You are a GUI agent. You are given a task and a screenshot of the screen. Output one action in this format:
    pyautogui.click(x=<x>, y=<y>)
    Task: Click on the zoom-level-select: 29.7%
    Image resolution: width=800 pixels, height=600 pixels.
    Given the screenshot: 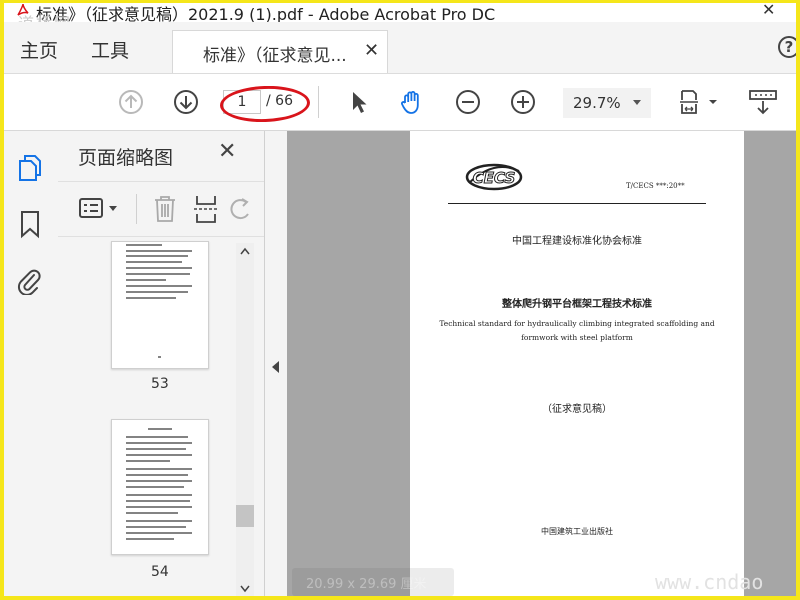 What is the action you would take?
    pyautogui.click(x=607, y=103)
    